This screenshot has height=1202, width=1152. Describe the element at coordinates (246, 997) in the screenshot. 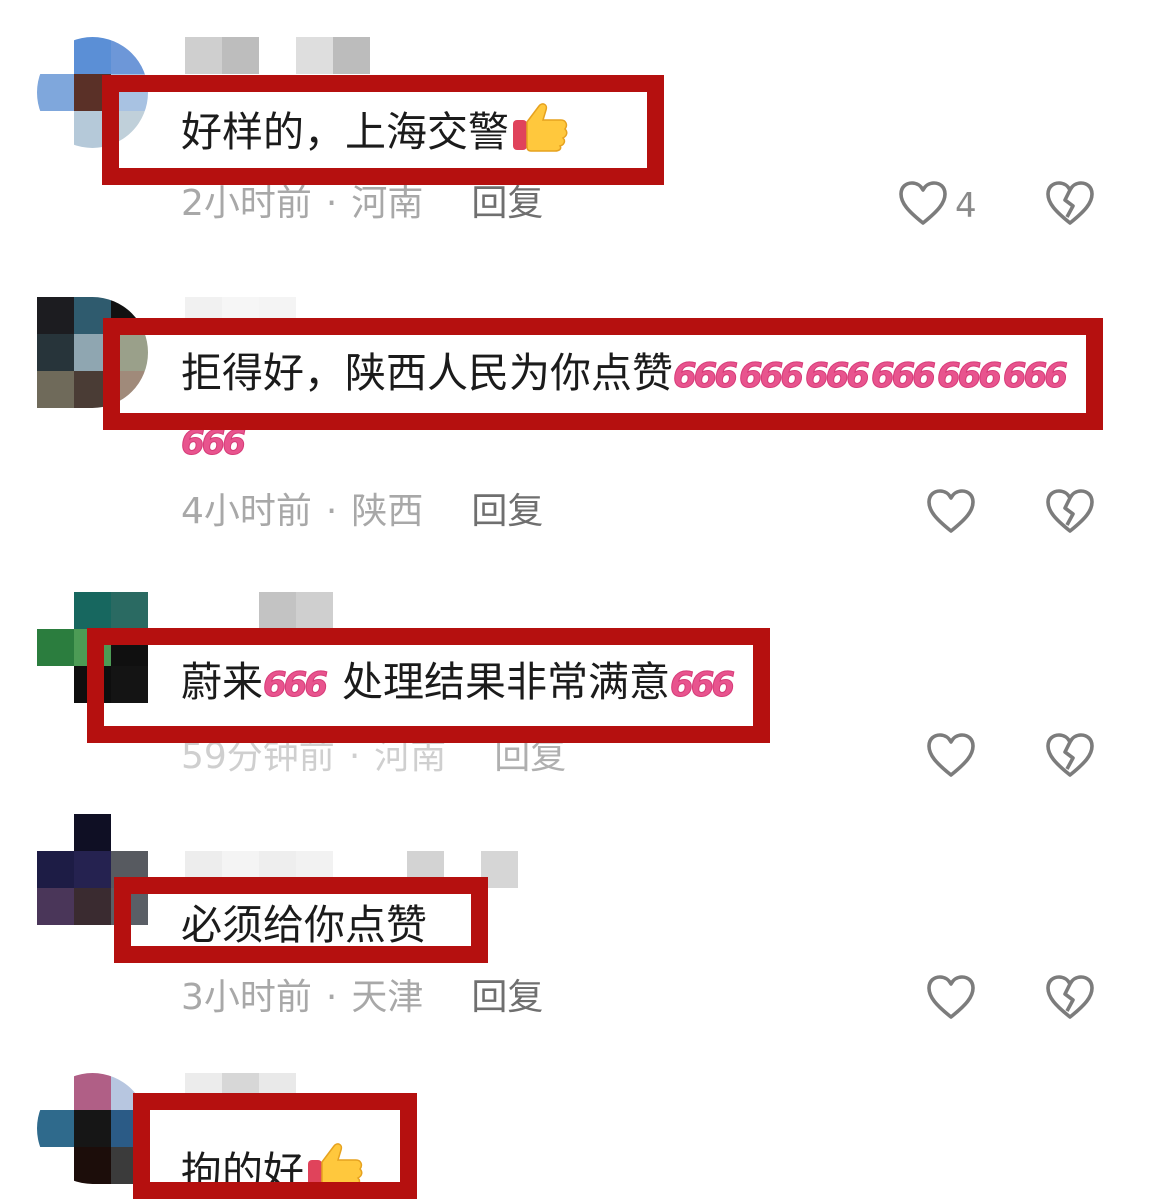

I see `timestamp: 3小时前` at that location.